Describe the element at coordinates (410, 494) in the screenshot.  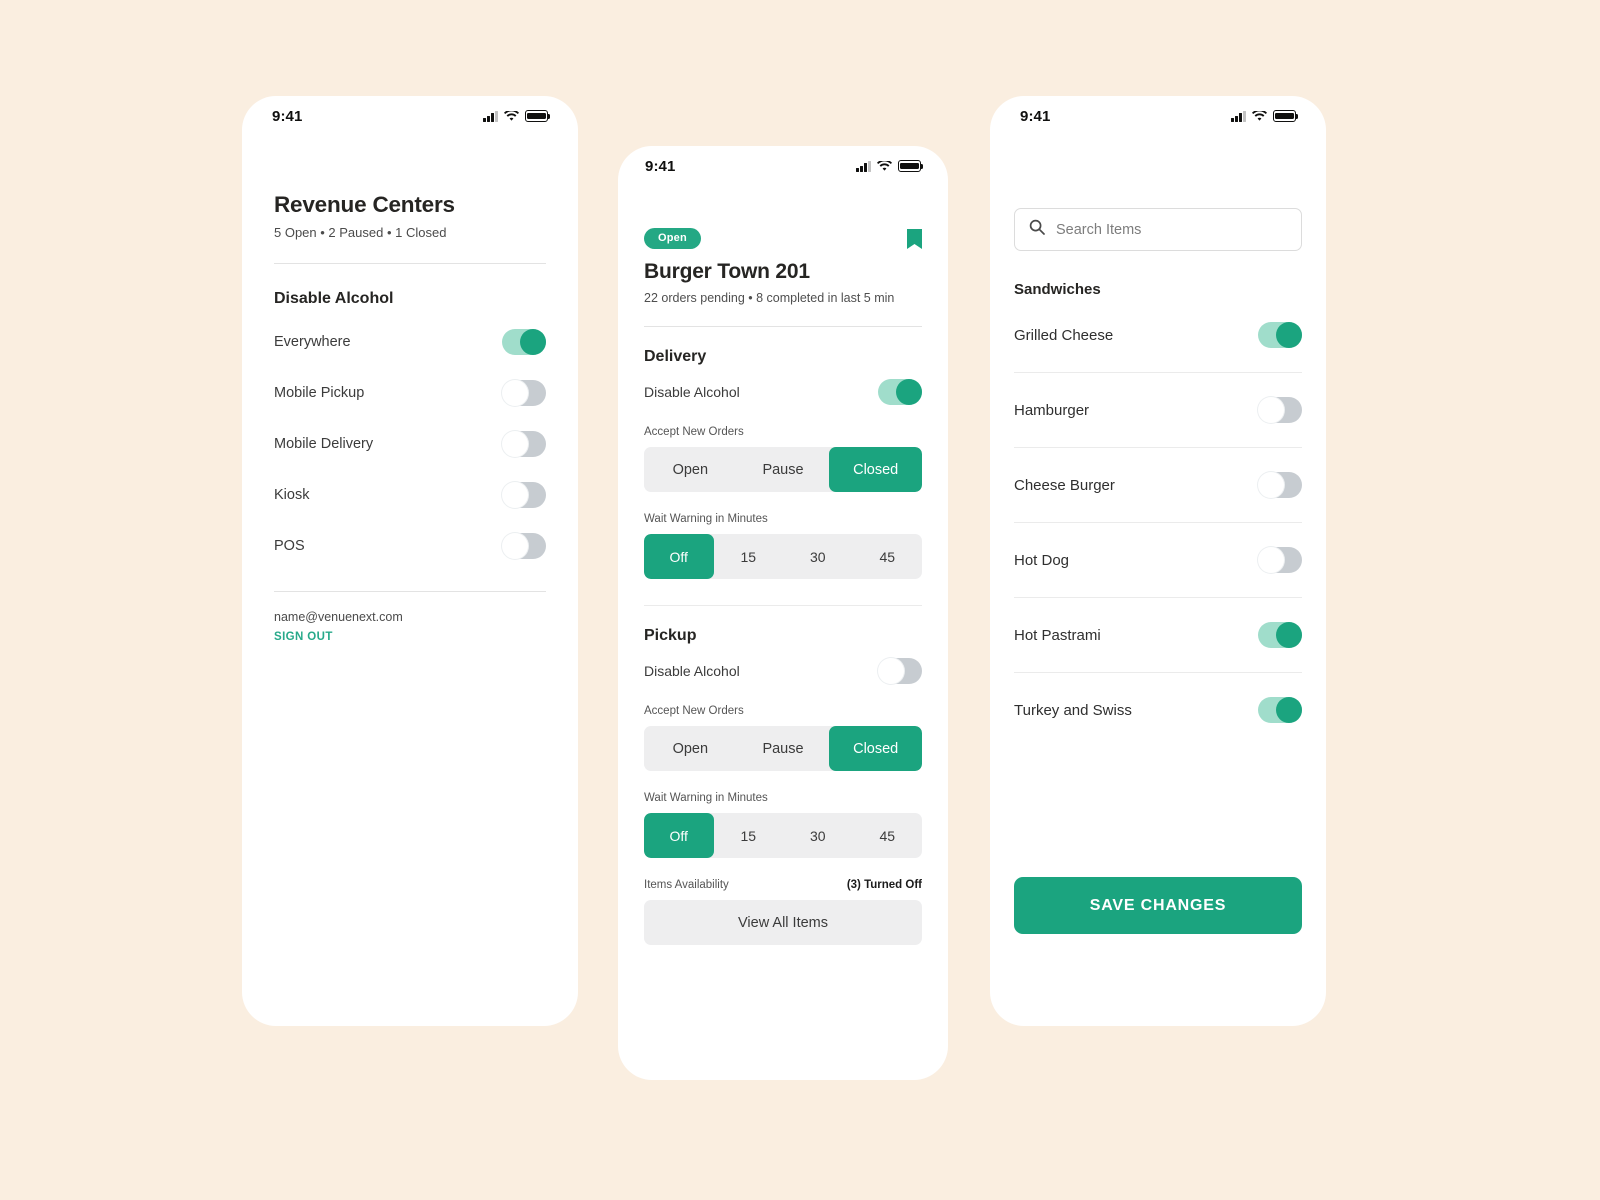
I see `list-item: Kiosk` at that location.